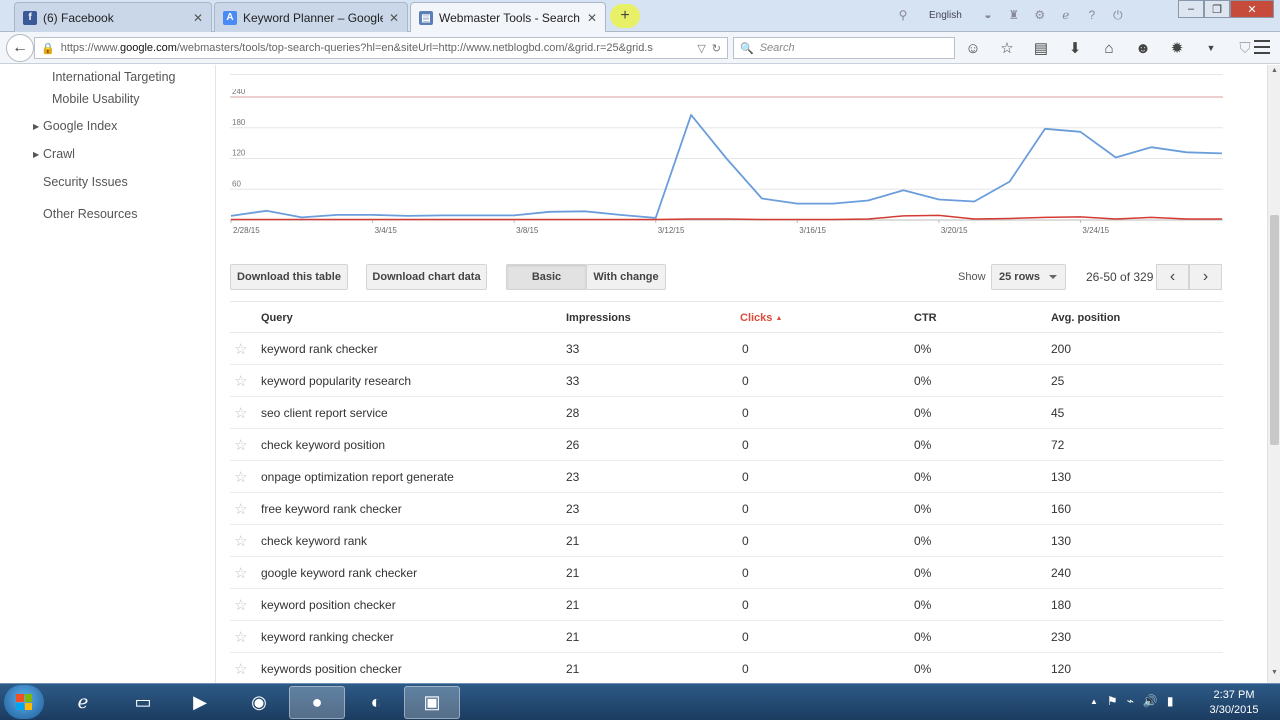 Image resolution: width=1280 pixels, height=720 pixels. What do you see at coordinates (1211, 48) in the screenshot?
I see `chevron-down-icon: ▼` at bounding box center [1211, 48].